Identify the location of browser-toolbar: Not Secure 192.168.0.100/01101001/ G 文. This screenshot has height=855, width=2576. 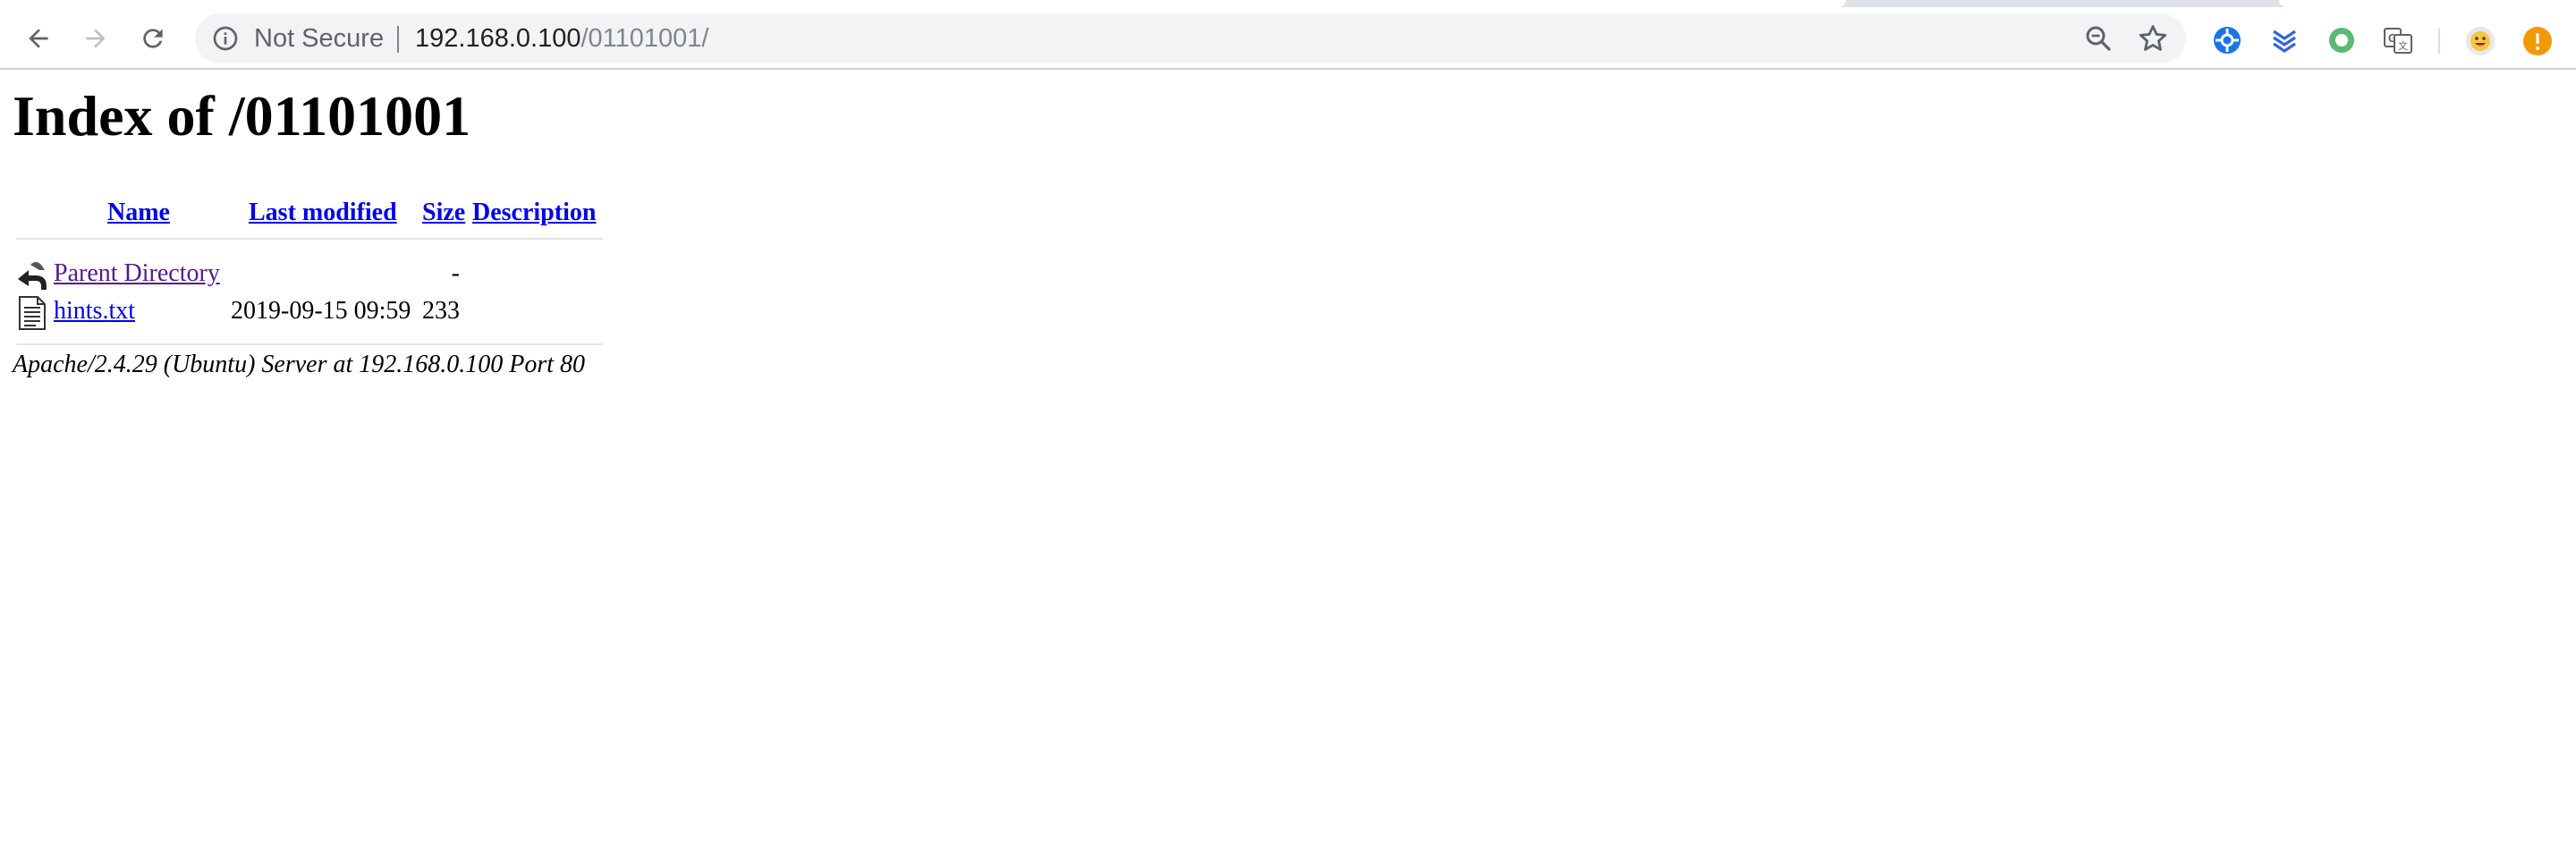
(1288, 39).